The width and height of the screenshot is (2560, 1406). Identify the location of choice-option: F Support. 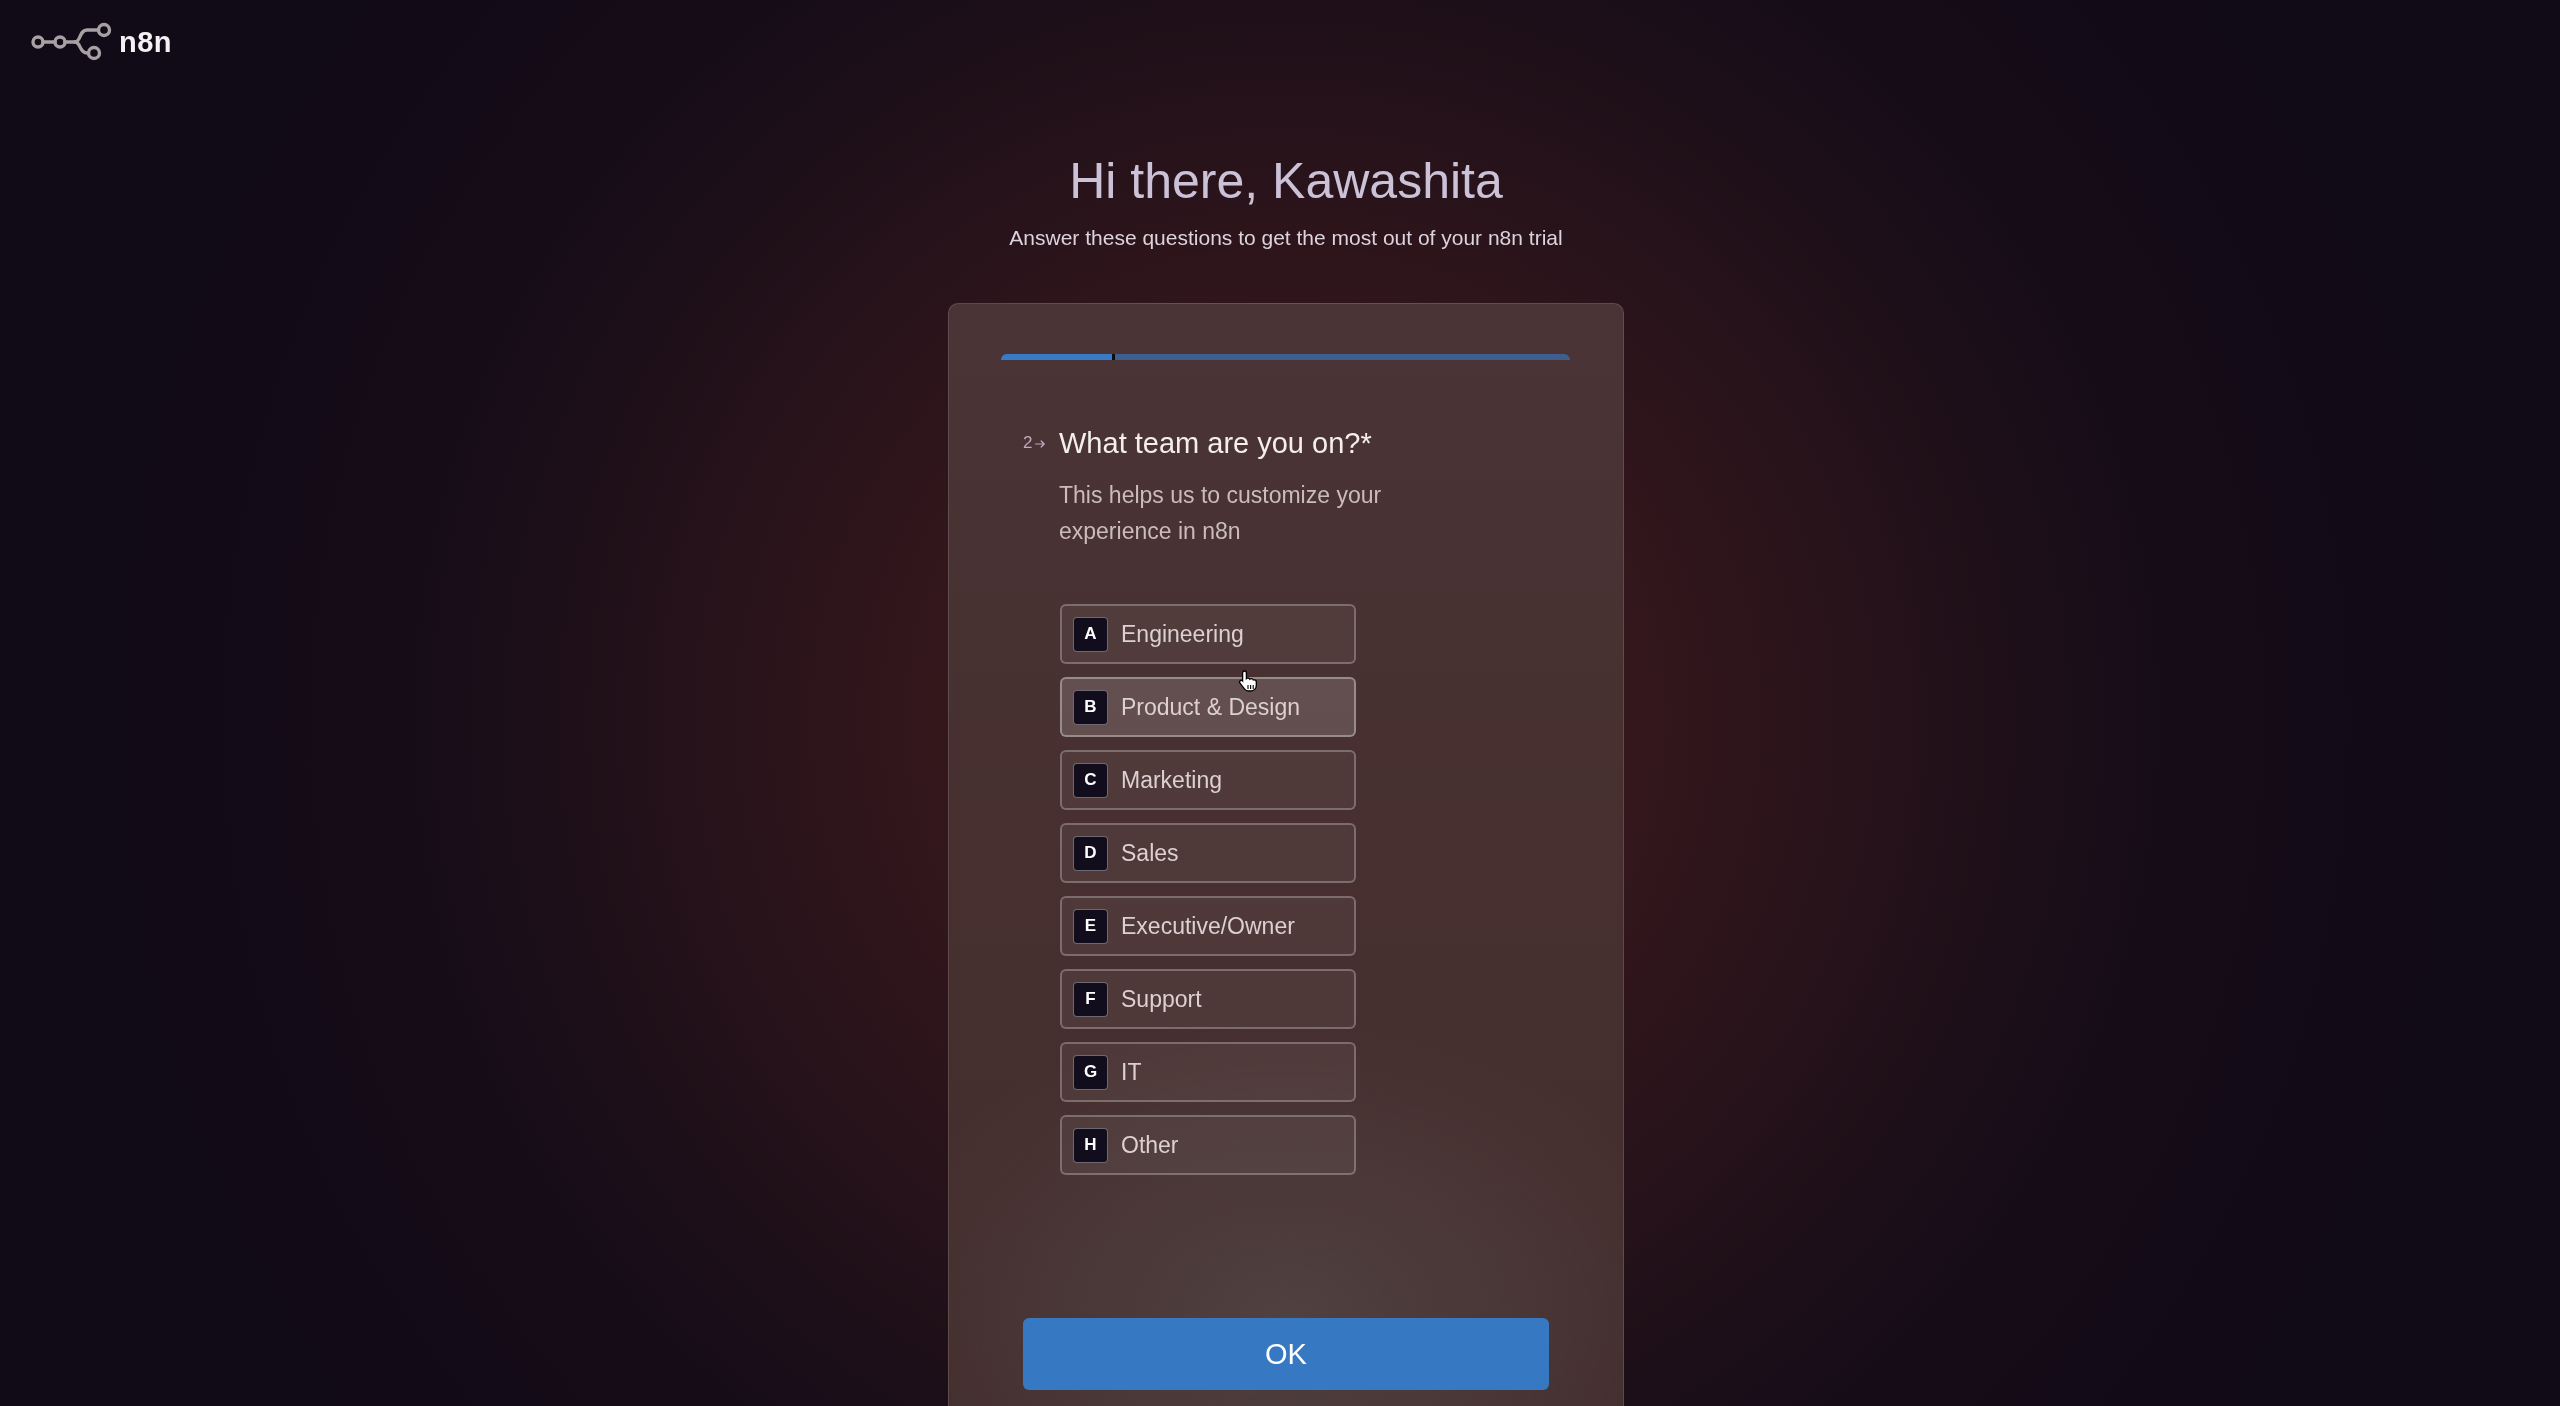
(1208, 999).